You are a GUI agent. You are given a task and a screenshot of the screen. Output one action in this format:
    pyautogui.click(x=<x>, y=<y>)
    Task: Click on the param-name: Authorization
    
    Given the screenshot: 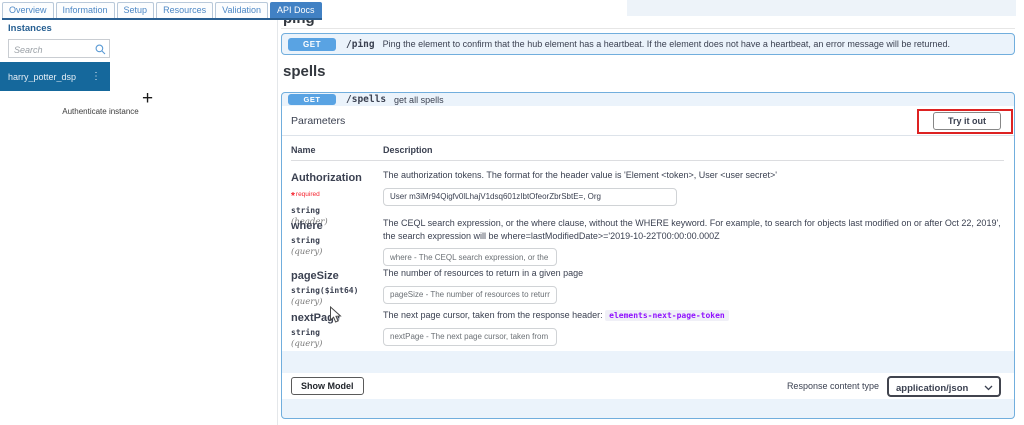 What is the action you would take?
    pyautogui.click(x=326, y=178)
    